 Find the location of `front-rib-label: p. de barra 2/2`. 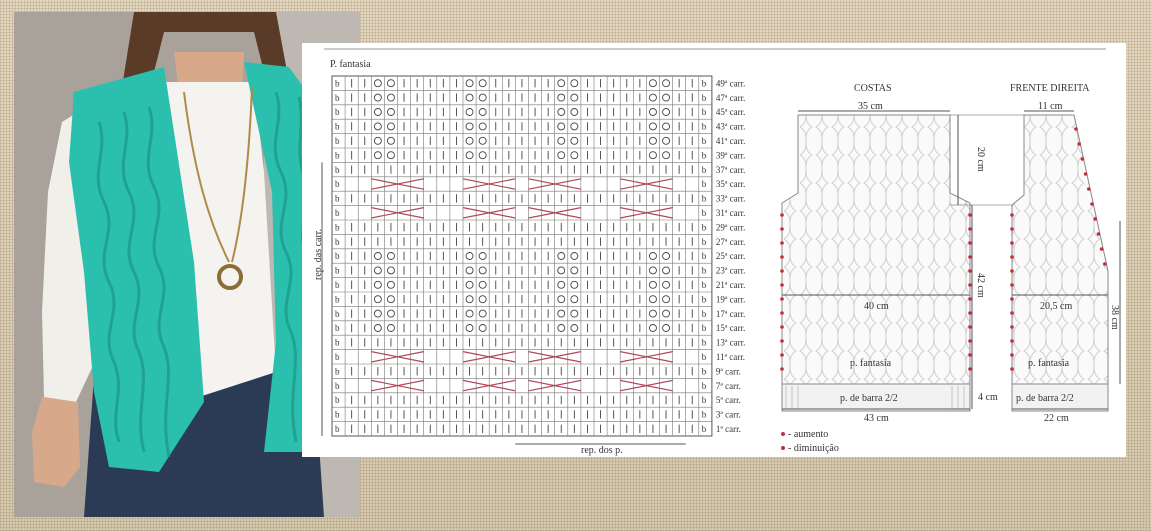

front-rib-label: p. de barra 2/2 is located at coordinates (1045, 398).